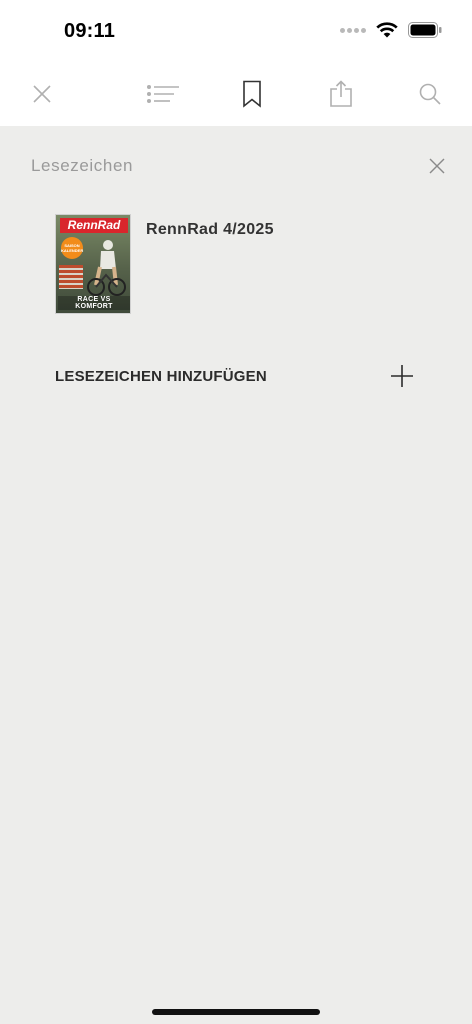 The width and height of the screenshot is (472, 1024). I want to click on cyclist-illustration, so click(106, 268).